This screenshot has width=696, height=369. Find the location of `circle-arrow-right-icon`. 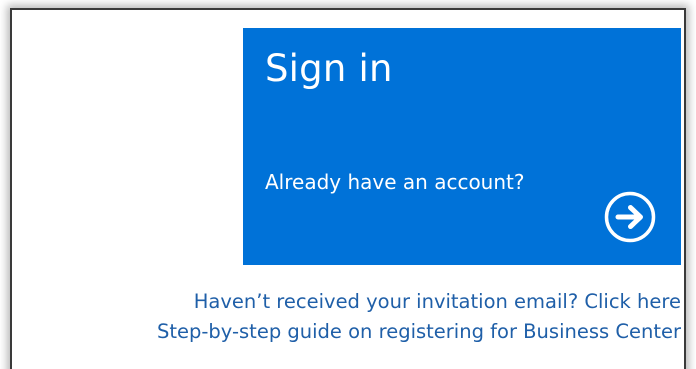

circle-arrow-right-icon is located at coordinates (630, 217).